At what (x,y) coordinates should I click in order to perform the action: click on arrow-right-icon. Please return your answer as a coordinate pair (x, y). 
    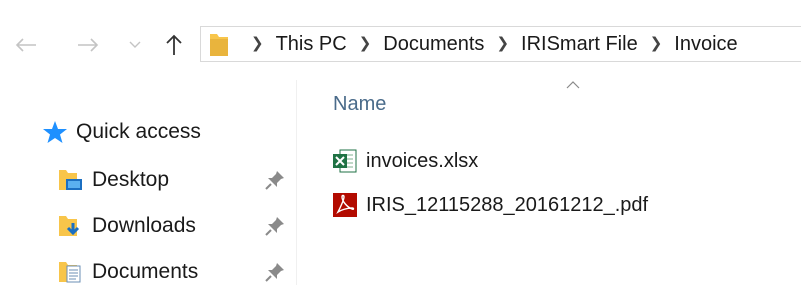
    Looking at the image, I should click on (88, 45).